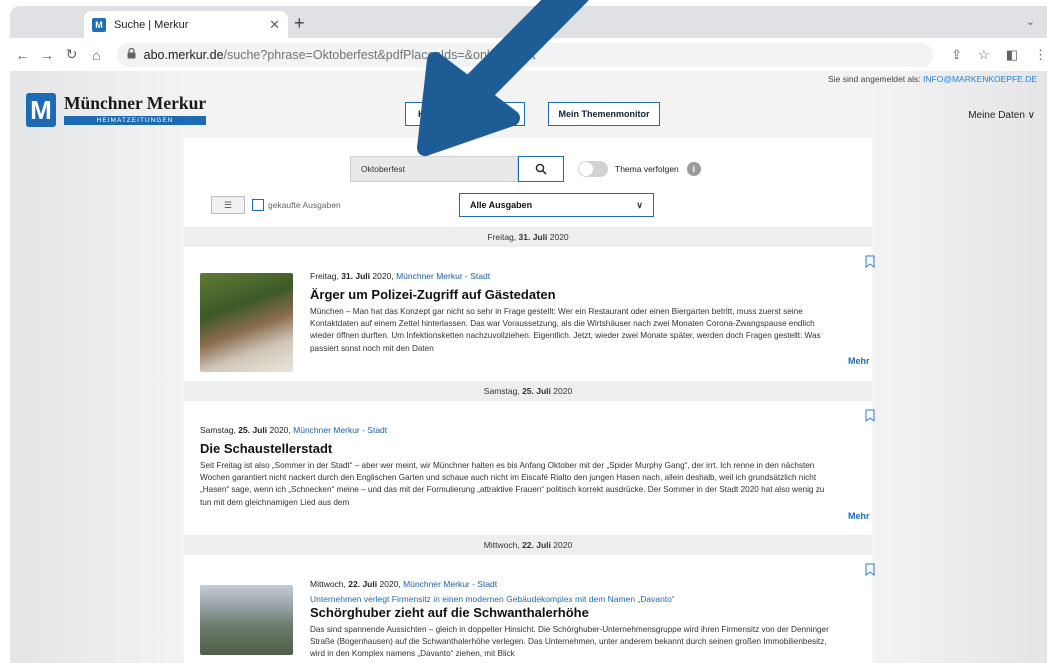 The width and height of the screenshot is (1047, 663). Describe the element at coordinates (502, 237) in the screenshot. I see `band-day: Freitag,` at that location.